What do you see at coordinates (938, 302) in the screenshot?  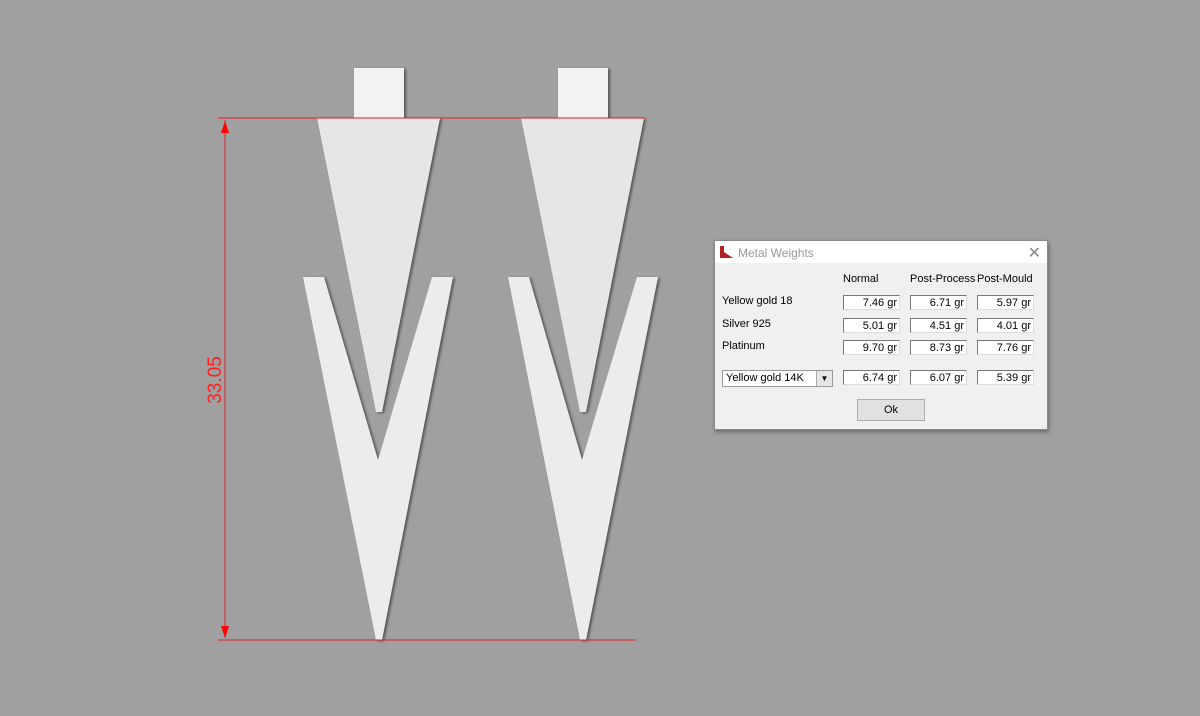 I see `weight-field: 6.71 gr` at bounding box center [938, 302].